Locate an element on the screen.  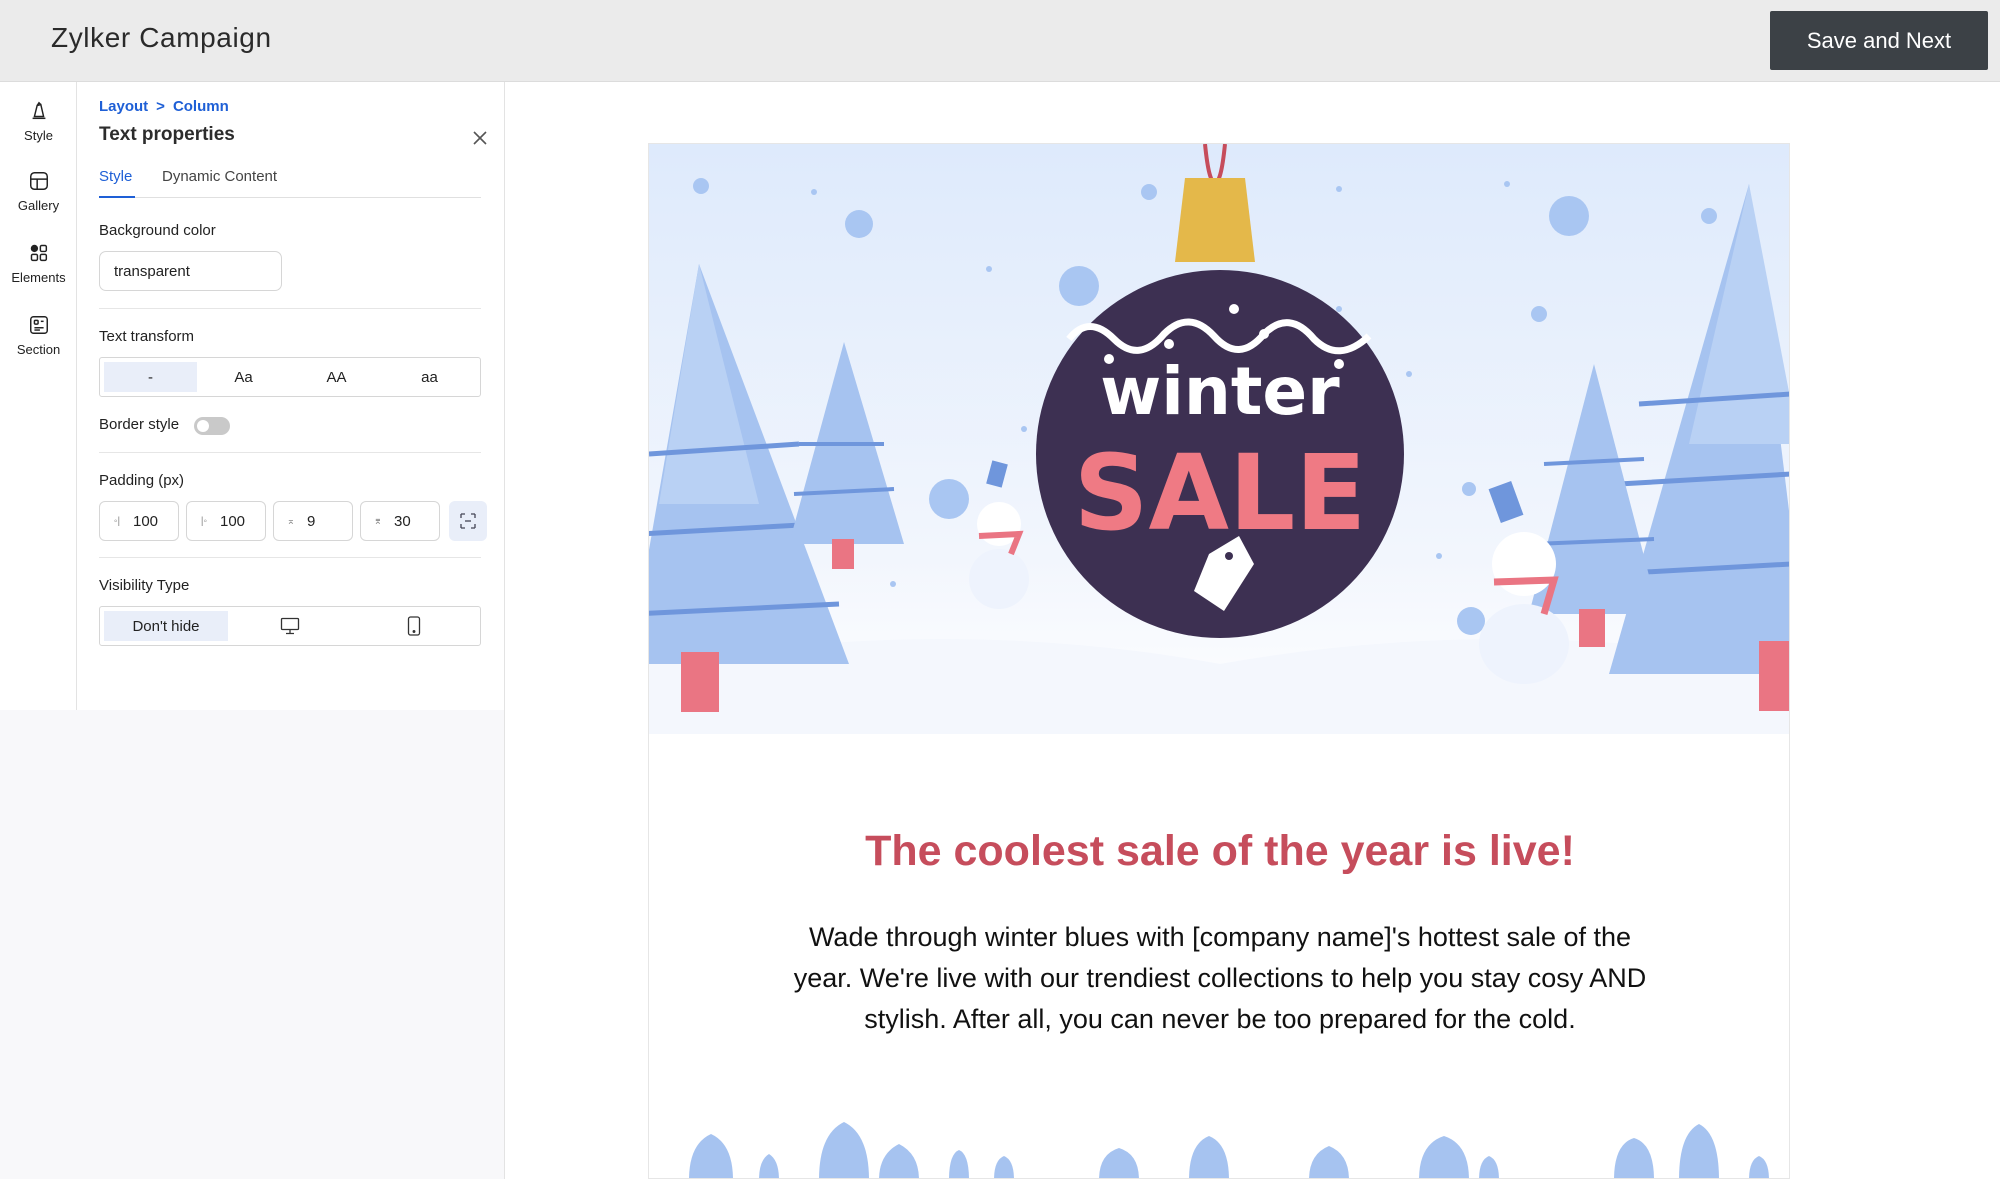
visibility-type-label: Visibility Type is located at coordinates (144, 585).